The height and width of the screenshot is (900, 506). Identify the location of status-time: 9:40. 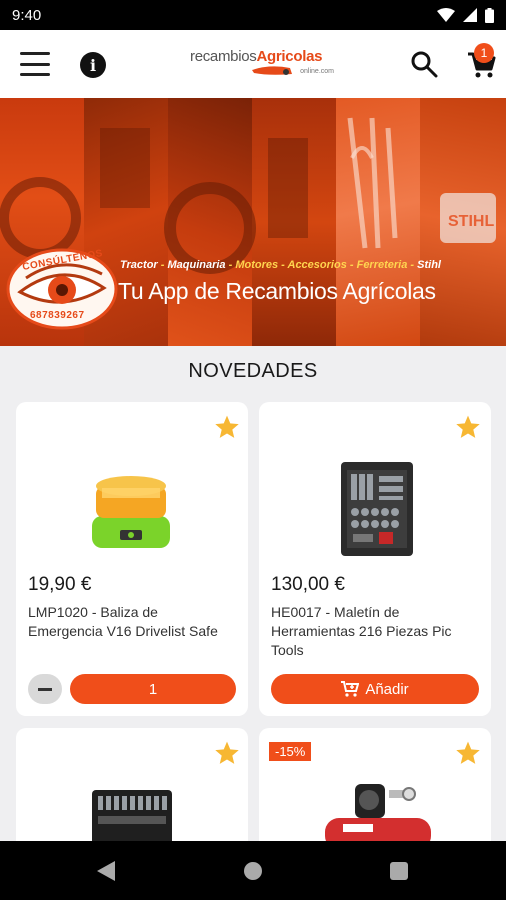
(27, 15).